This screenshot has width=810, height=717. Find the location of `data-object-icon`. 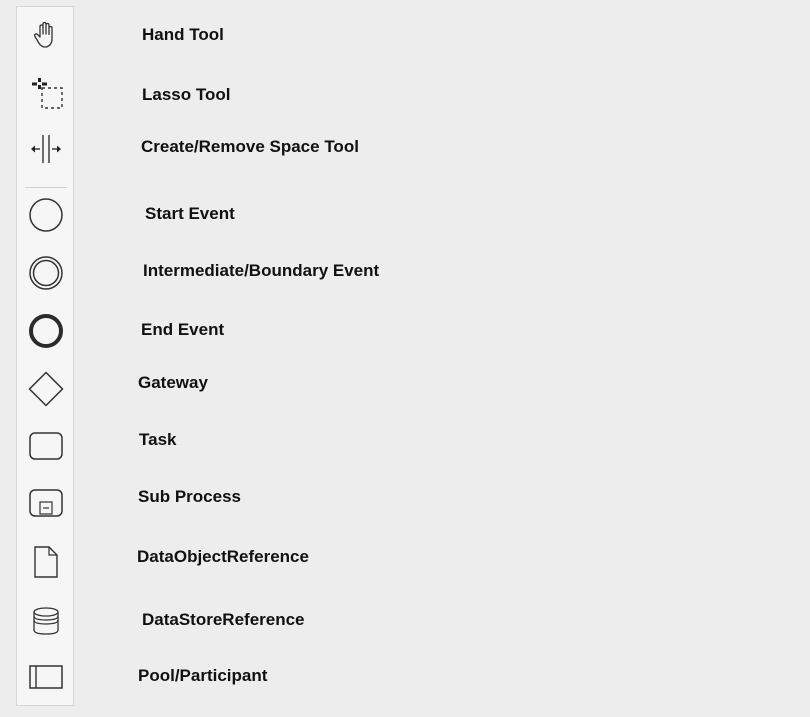

data-object-icon is located at coordinates (46, 562).